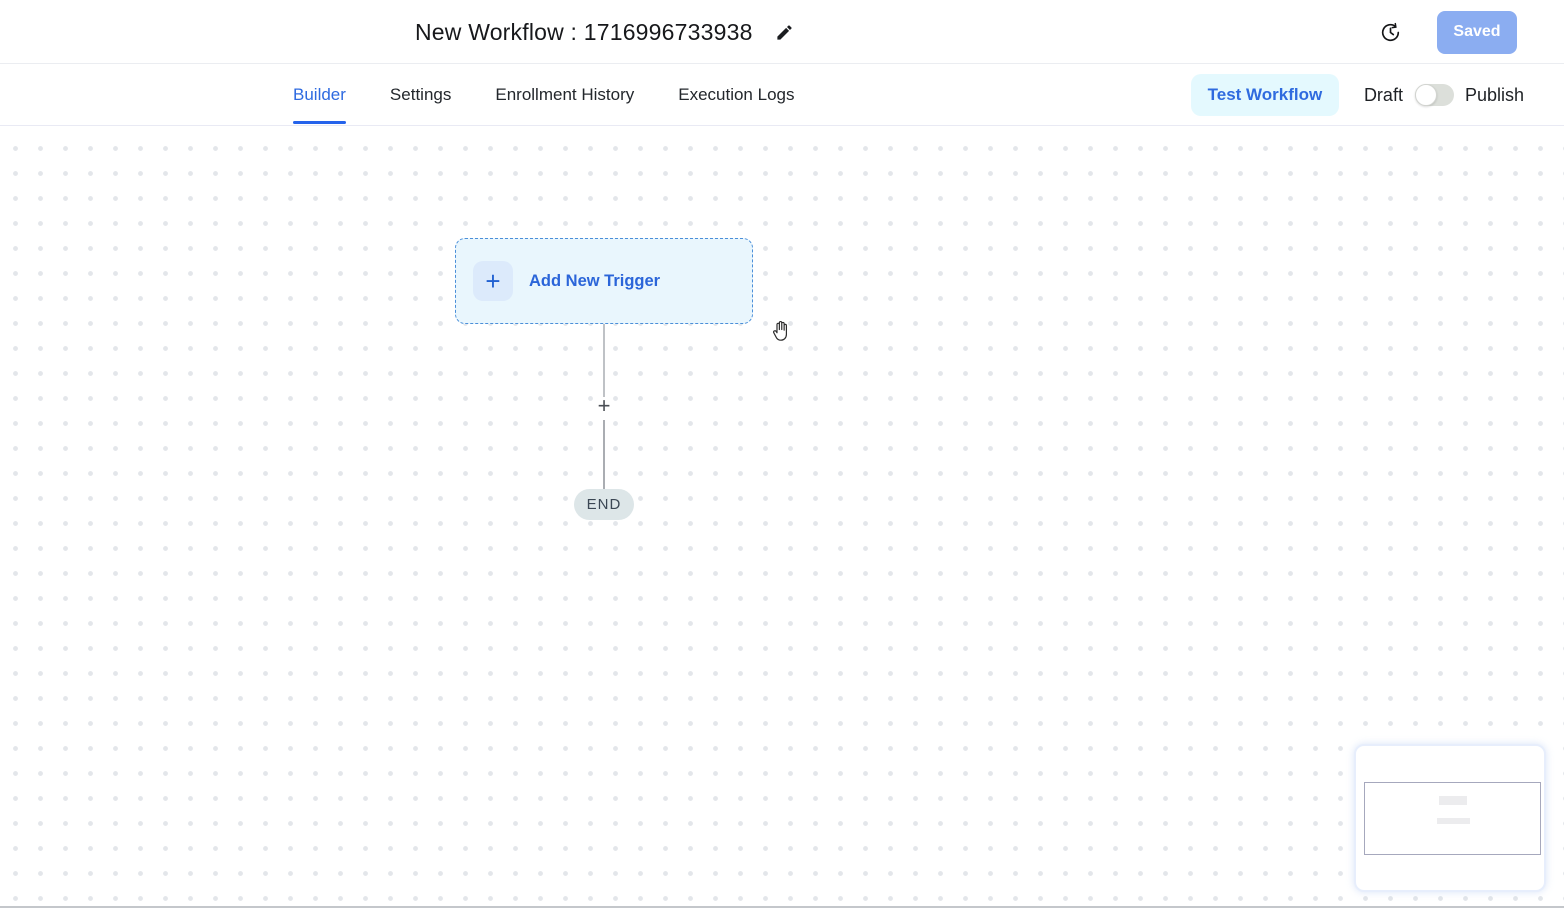 Image resolution: width=1564 pixels, height=908 pixels. I want to click on tab-execution-logs: Execution Logs, so click(736, 94).